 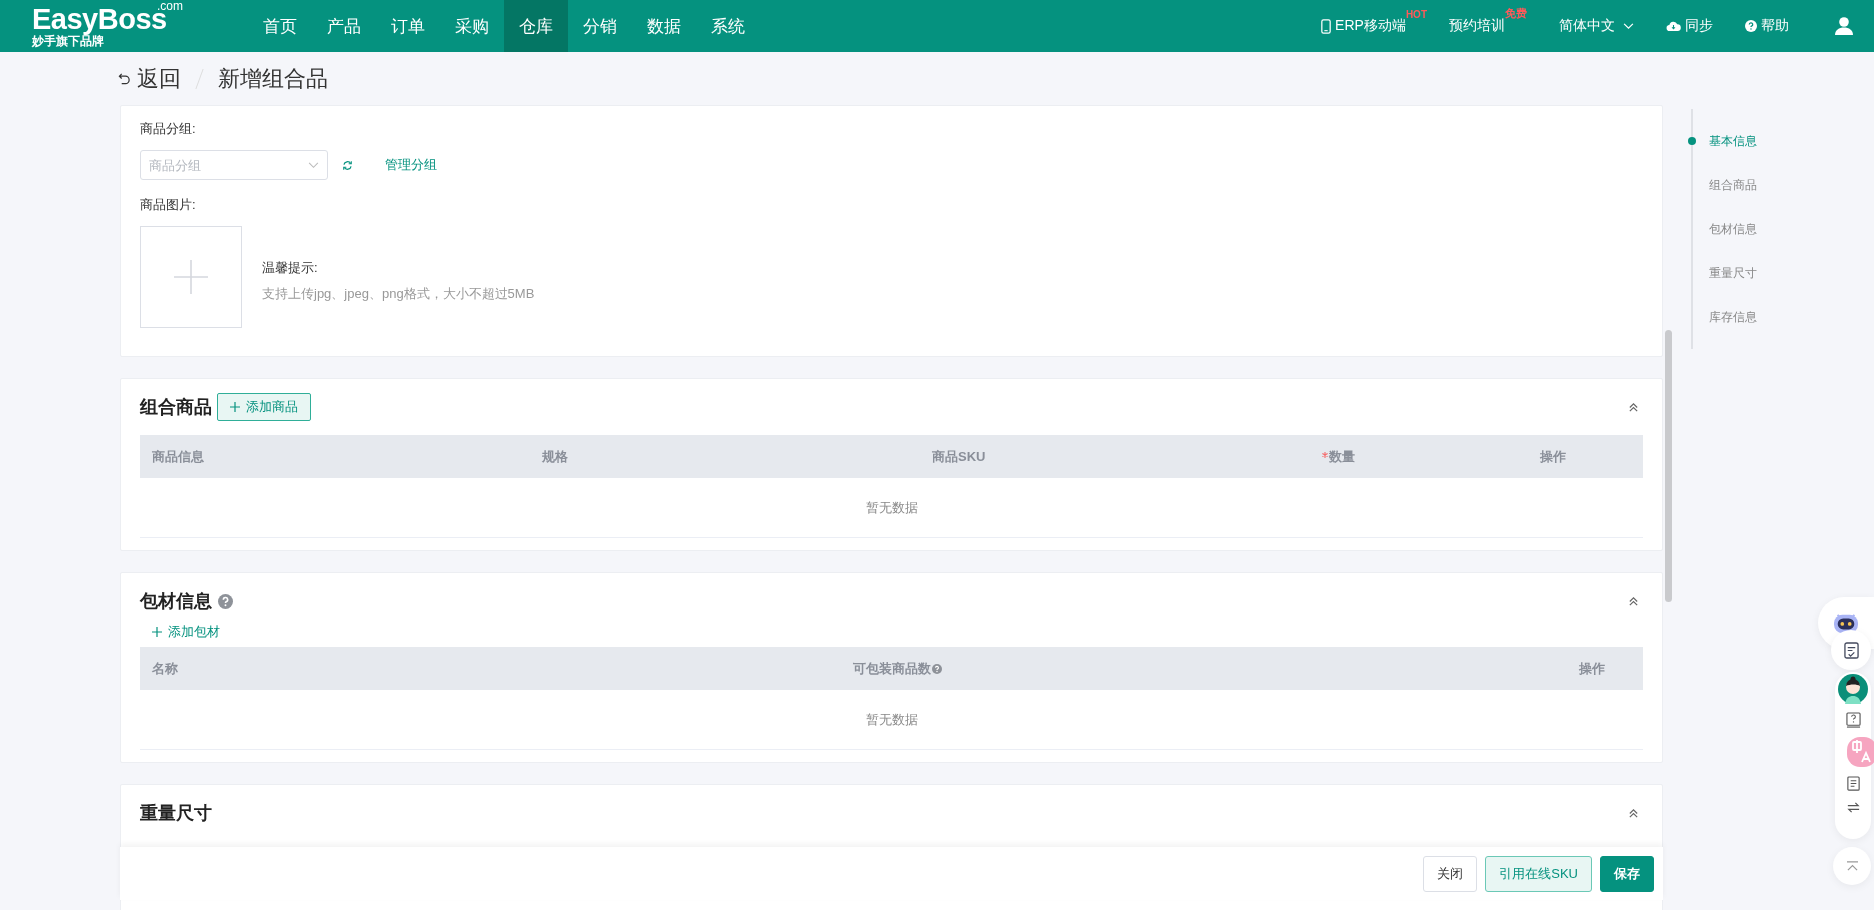 I want to click on document-icon, so click(x=1853, y=783).